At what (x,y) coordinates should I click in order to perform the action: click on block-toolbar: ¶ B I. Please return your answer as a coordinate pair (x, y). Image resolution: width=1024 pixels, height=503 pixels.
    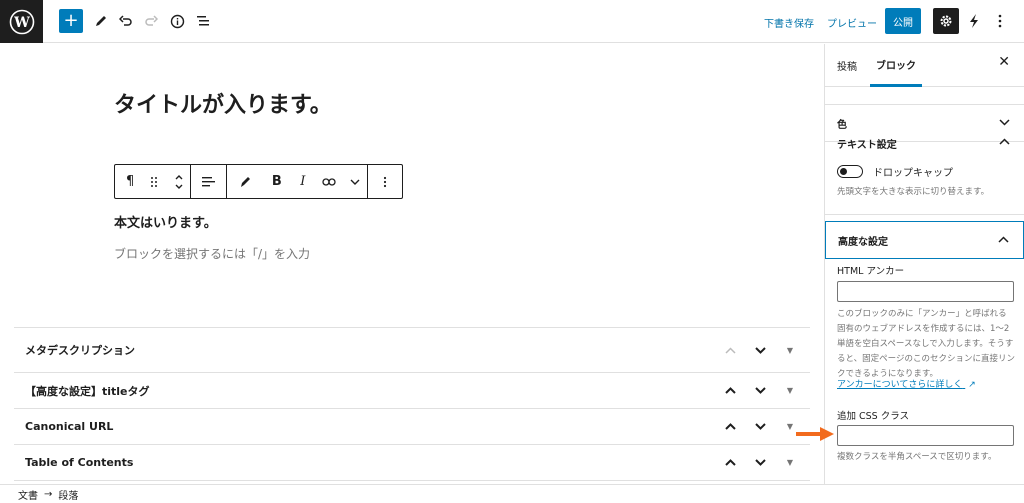
    Looking at the image, I should click on (258, 181).